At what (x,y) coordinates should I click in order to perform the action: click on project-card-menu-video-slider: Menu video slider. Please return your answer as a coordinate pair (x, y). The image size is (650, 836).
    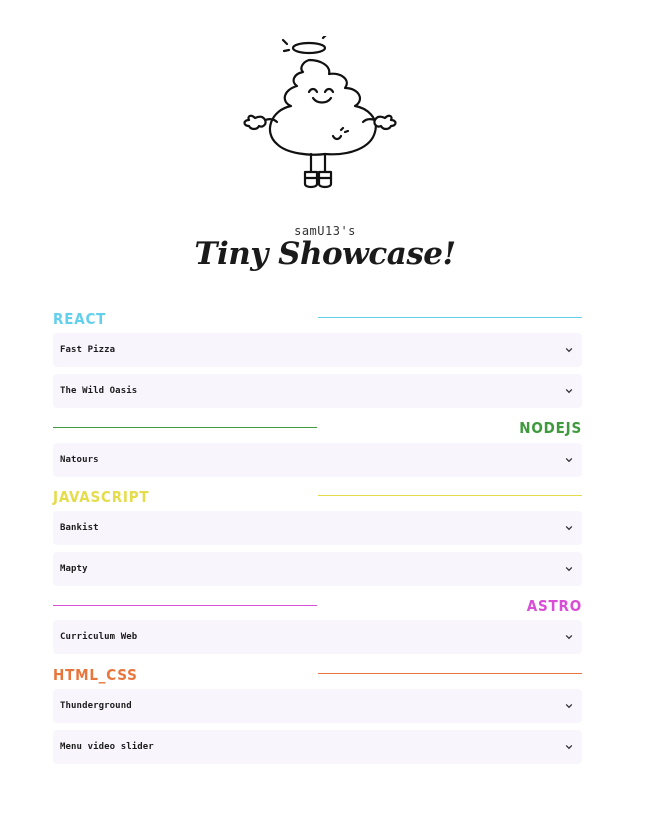
    Looking at the image, I should click on (317, 747).